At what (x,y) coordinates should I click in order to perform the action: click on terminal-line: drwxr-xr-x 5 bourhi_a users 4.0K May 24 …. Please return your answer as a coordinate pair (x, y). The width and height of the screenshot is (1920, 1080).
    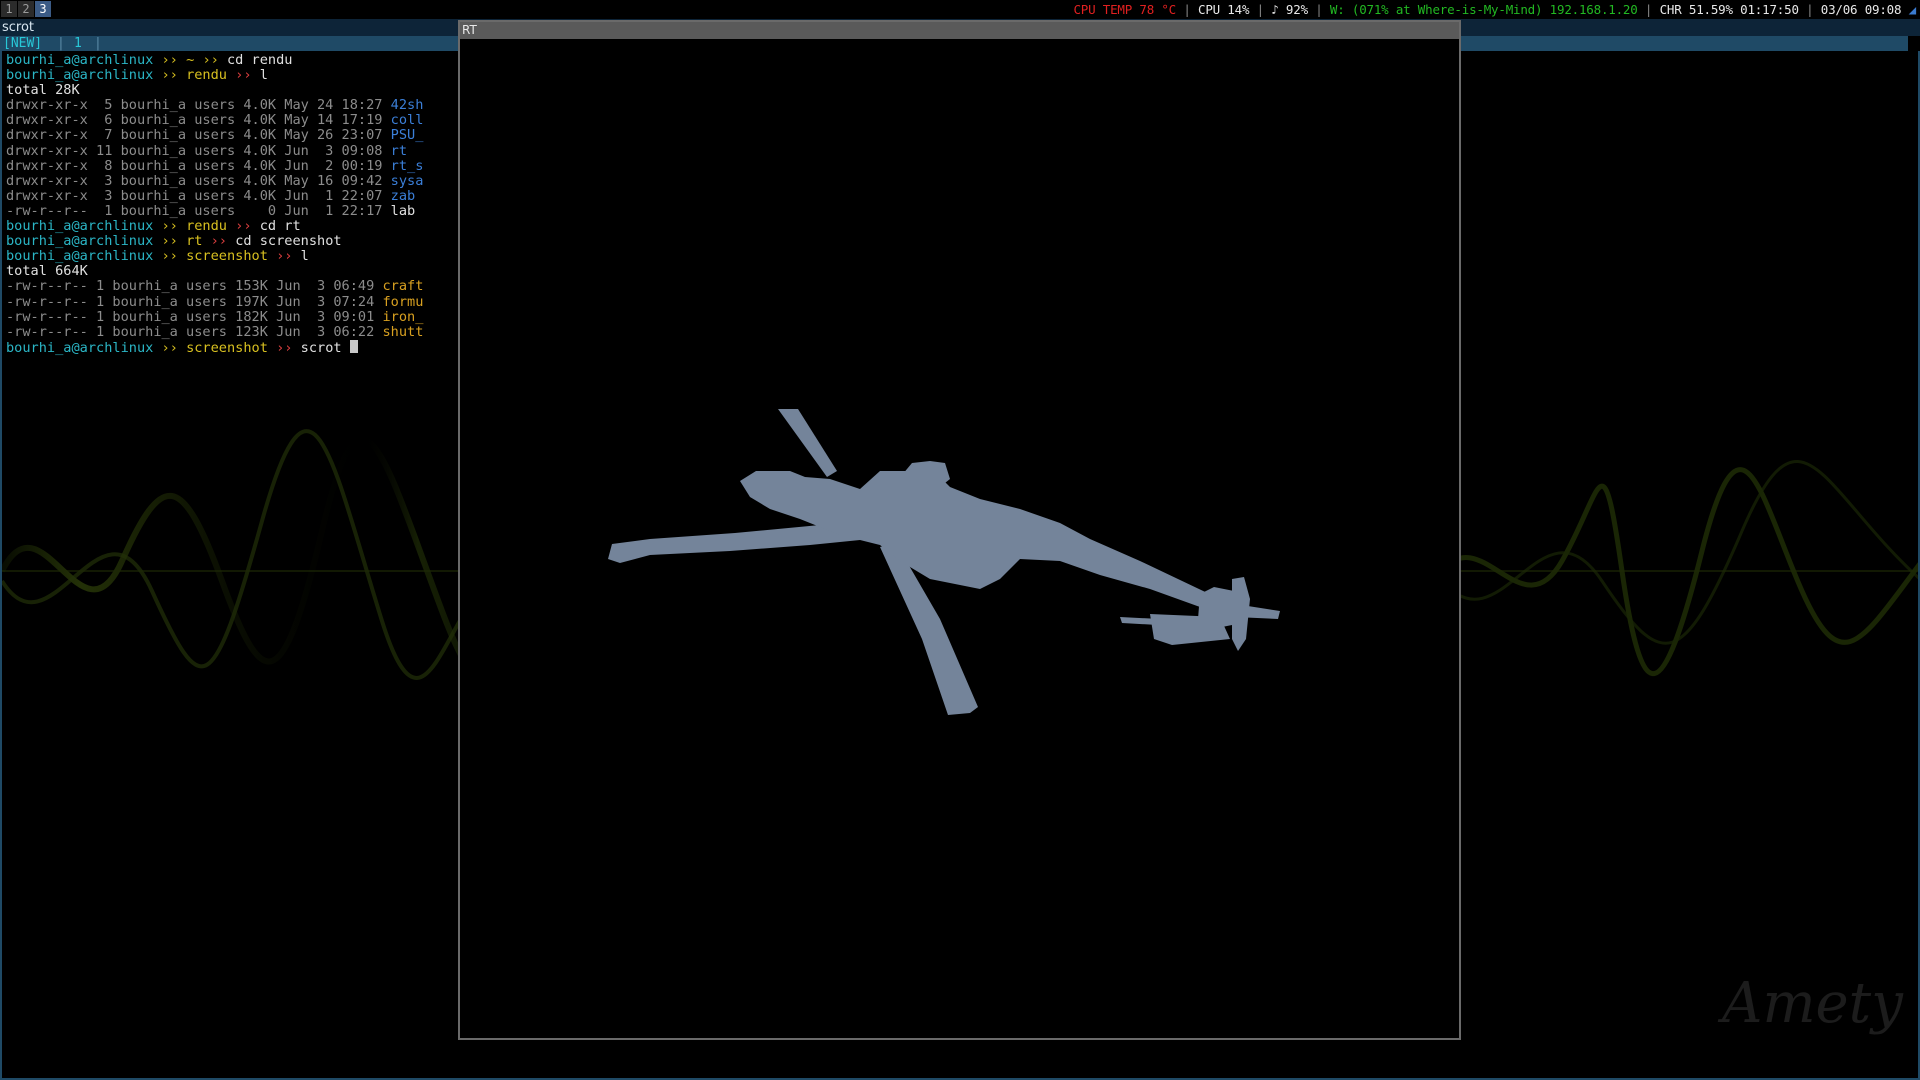
    Looking at the image, I should click on (214, 105).